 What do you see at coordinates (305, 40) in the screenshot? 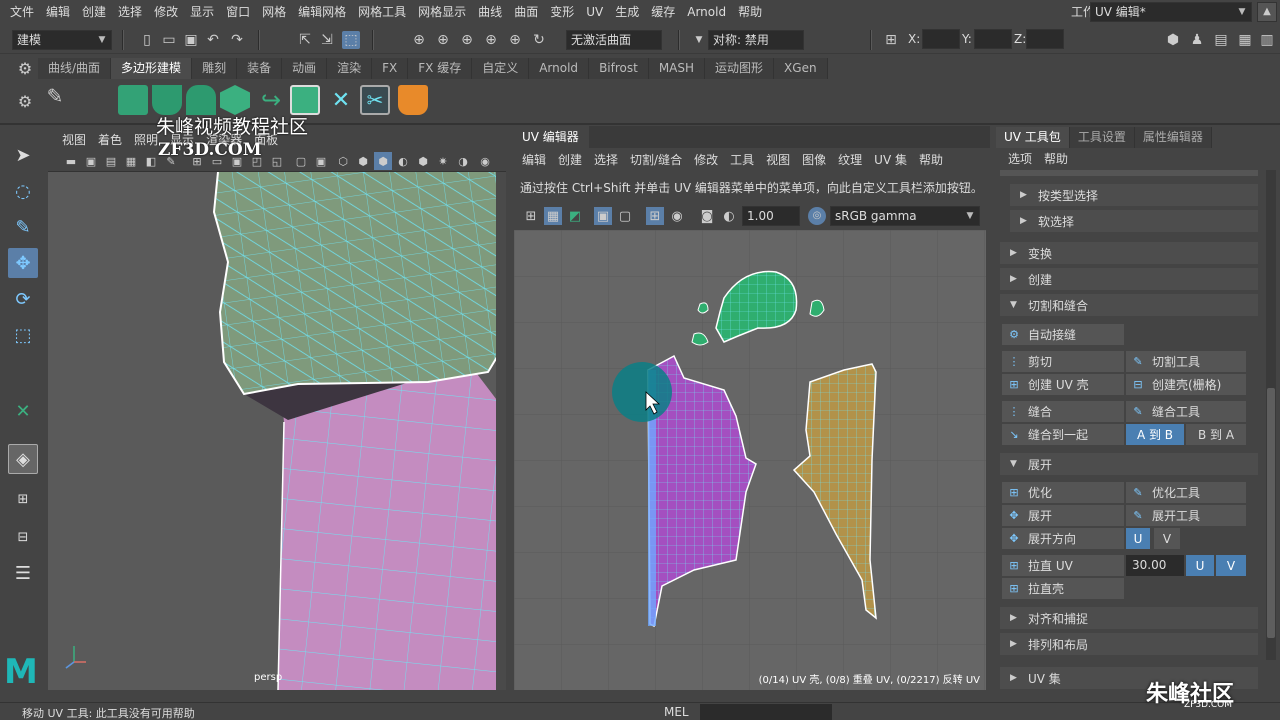
I see `select-hierarchy-icon: ⇱` at bounding box center [305, 40].